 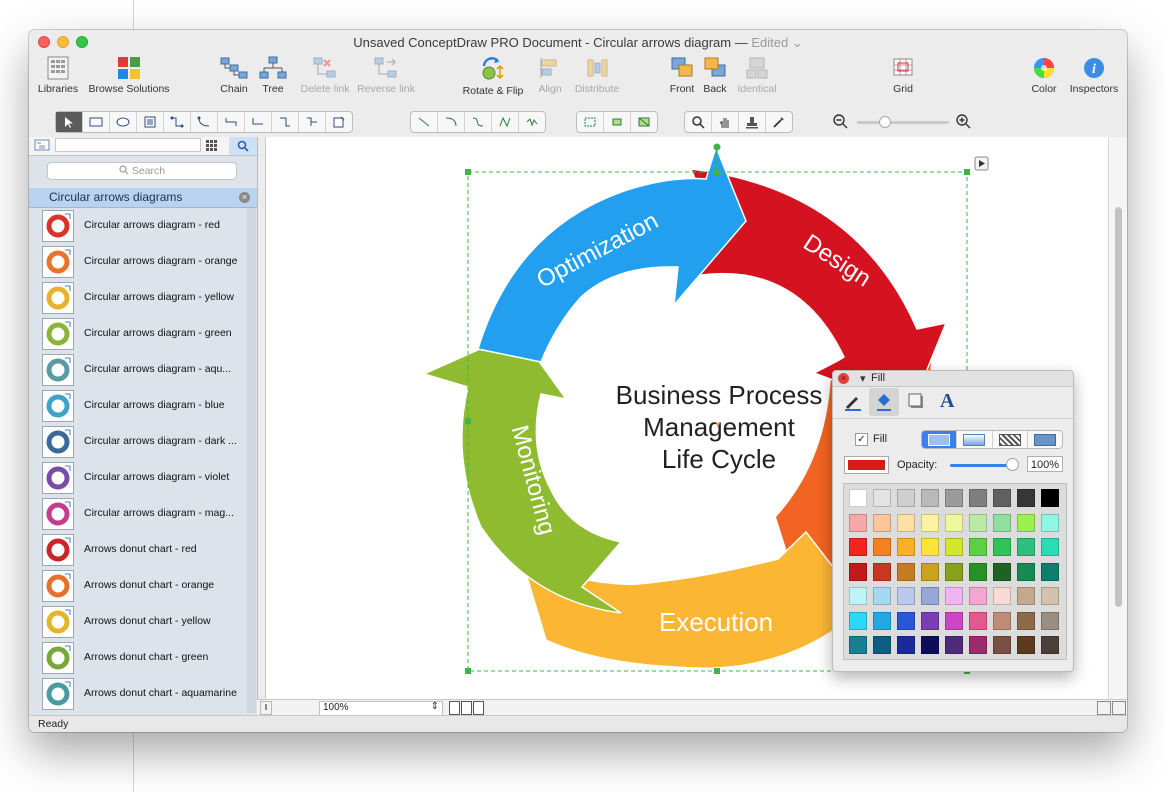 I want to click on fill-pattern-option, so click(x=1009, y=439).